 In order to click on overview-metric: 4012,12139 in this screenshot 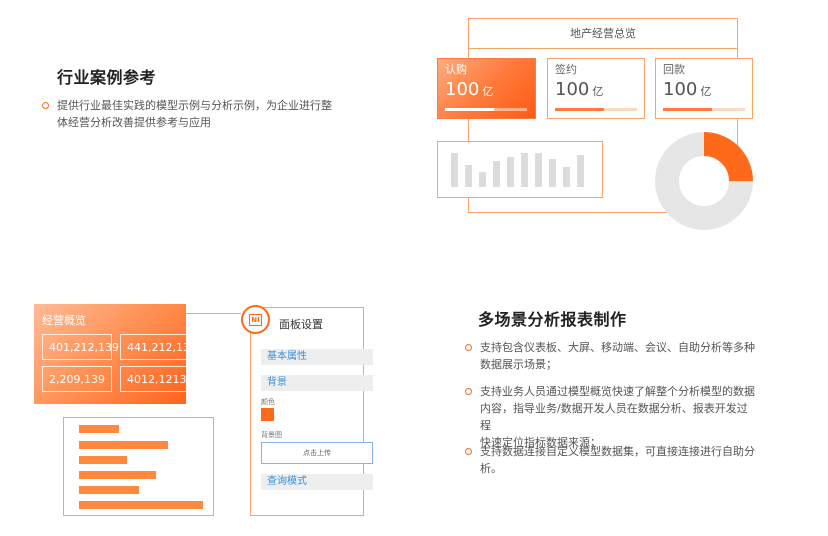, I will do `click(156, 379)`.